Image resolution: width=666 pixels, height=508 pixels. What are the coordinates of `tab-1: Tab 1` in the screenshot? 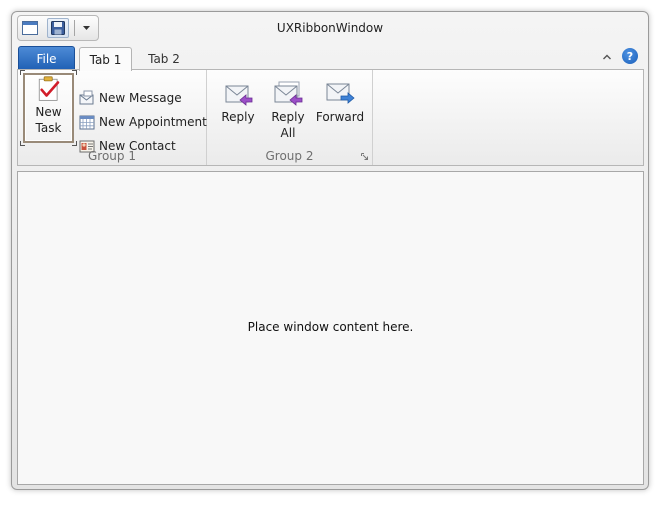 It's located at (105, 59).